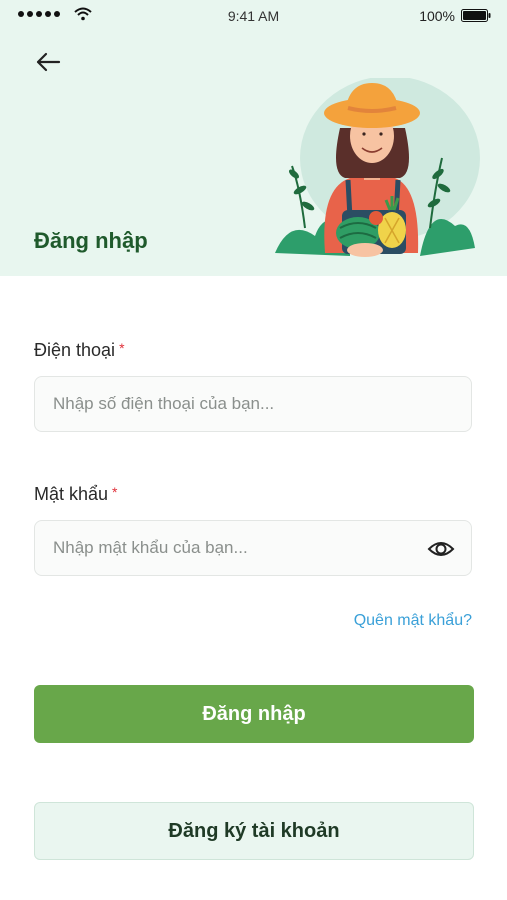  I want to click on battery-percentage: 100%, so click(437, 16).